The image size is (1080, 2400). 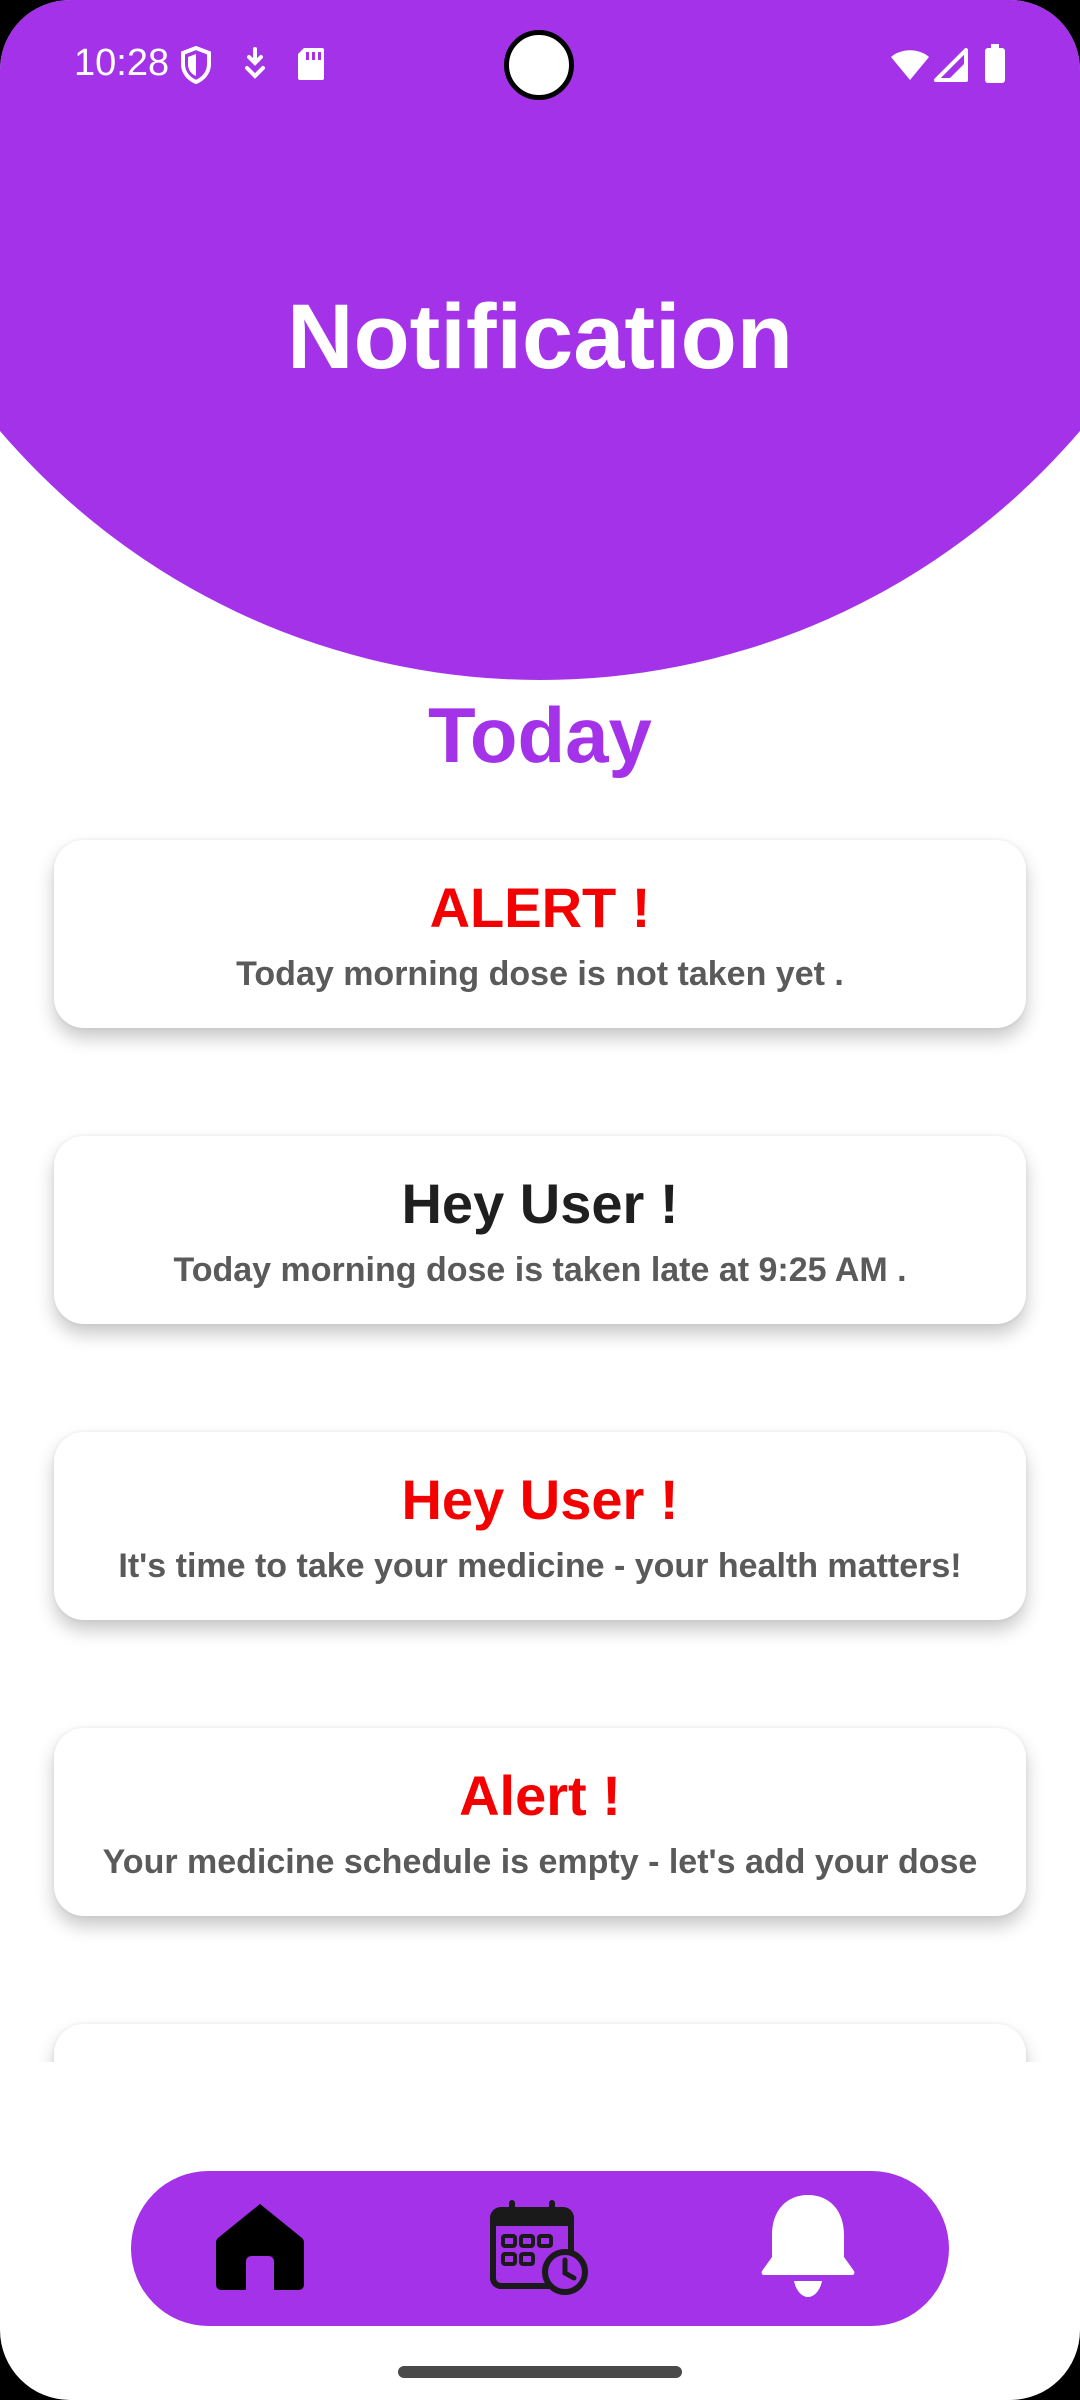 I want to click on nav-home-button, so click(x=259, y=2248).